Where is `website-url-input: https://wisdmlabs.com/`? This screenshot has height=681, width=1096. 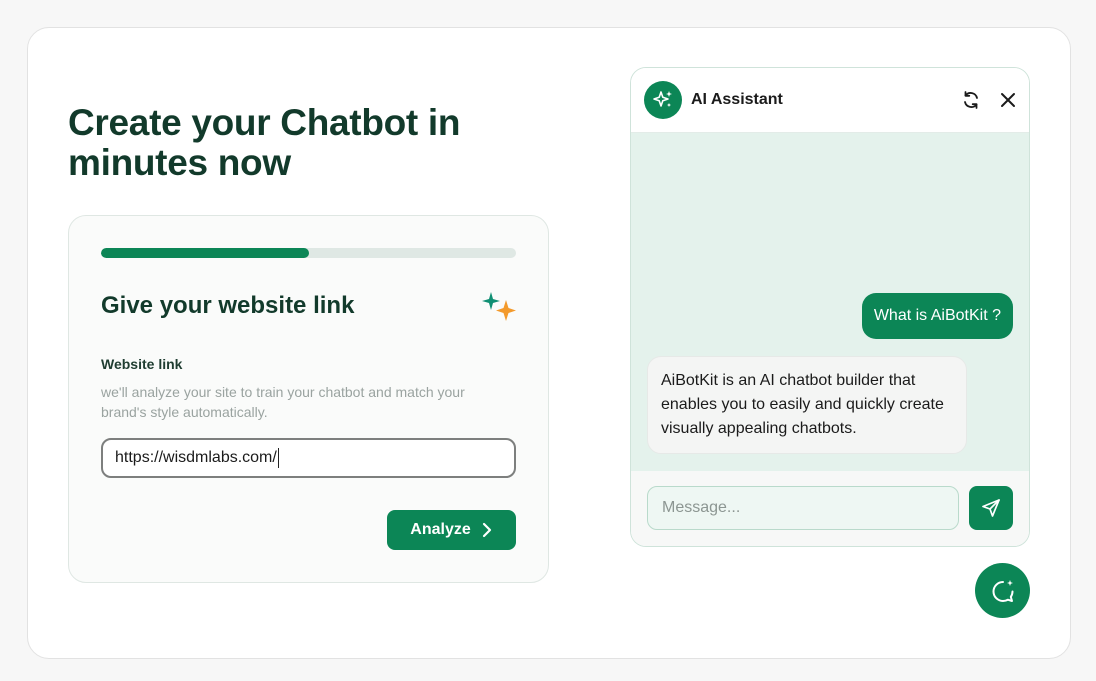 website-url-input: https://wisdmlabs.com/ is located at coordinates (308, 458).